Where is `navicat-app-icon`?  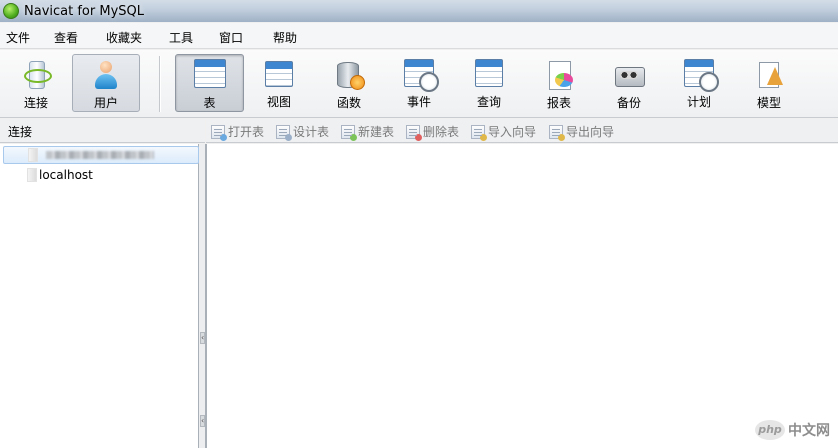 navicat-app-icon is located at coordinates (11, 11).